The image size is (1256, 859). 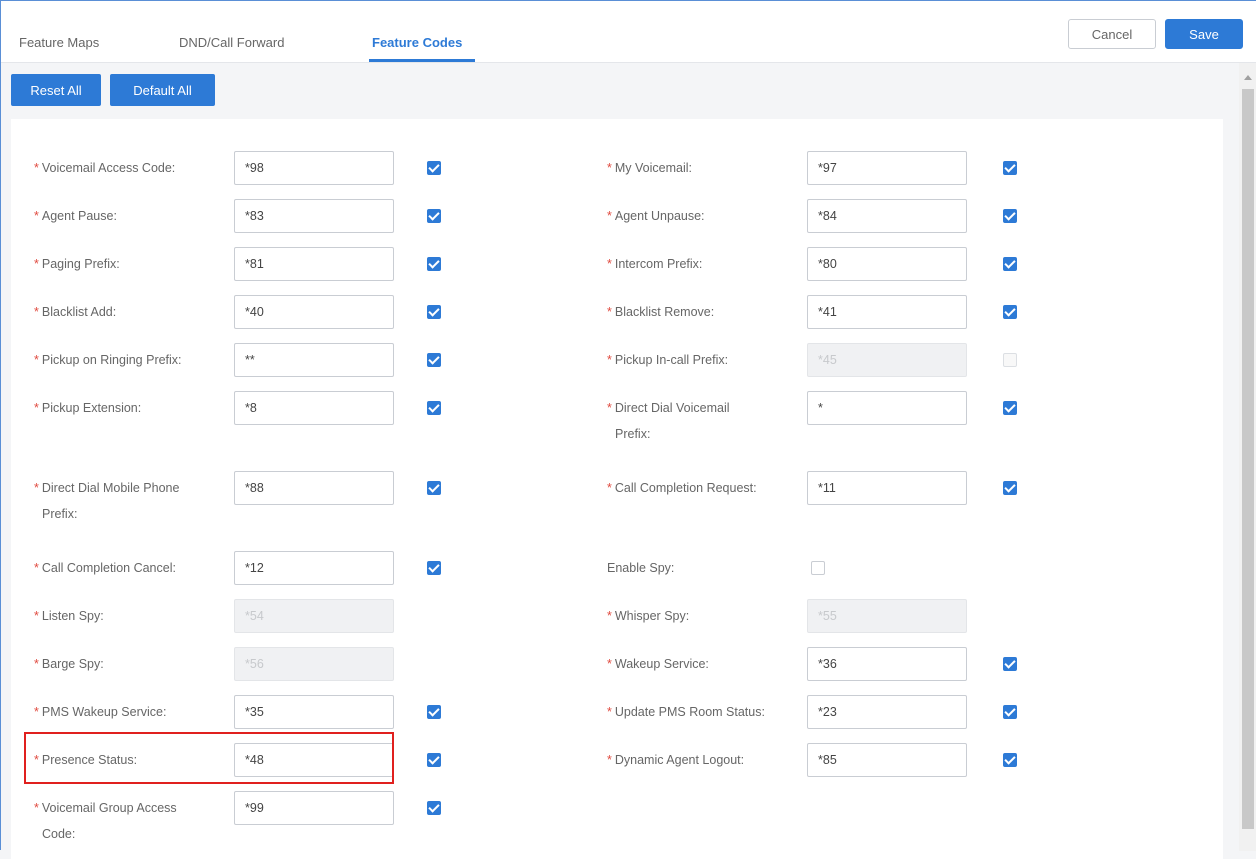 I want to click on field-label-text: Update PMS Room Status:, so click(x=689, y=712).